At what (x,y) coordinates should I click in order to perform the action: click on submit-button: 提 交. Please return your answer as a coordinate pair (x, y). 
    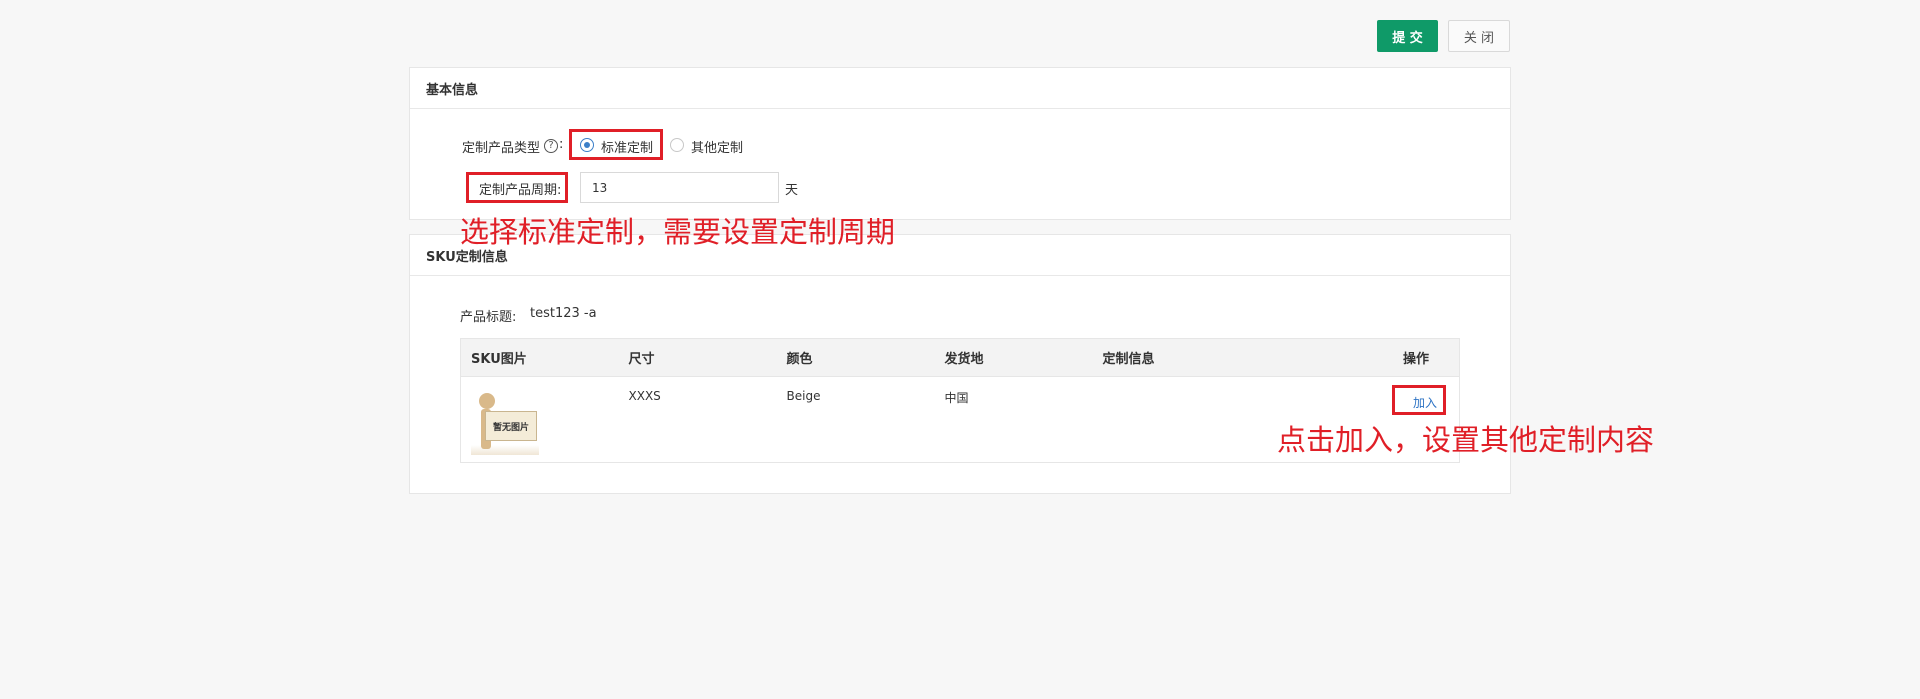
    Looking at the image, I should click on (1407, 36).